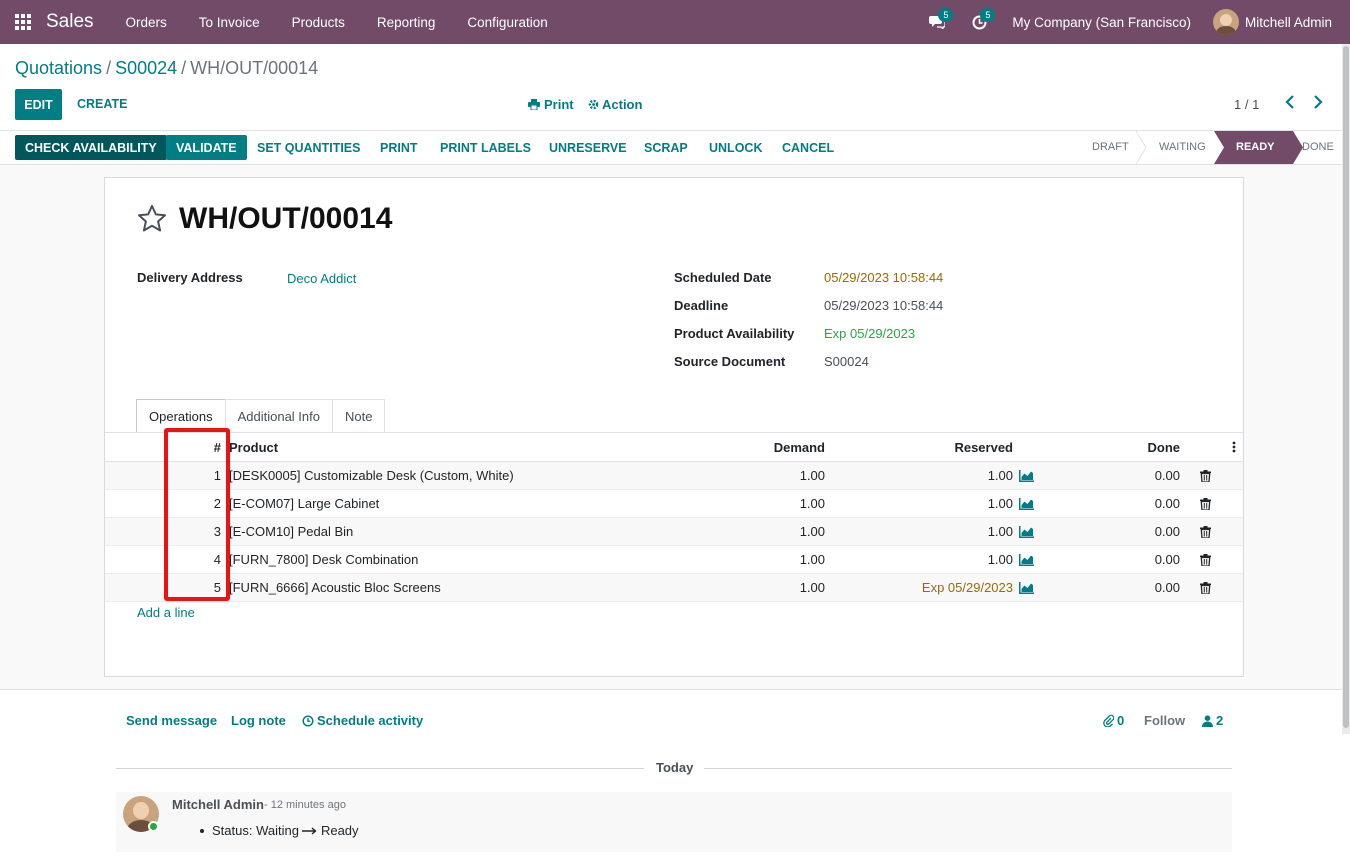 This screenshot has height=863, width=1350. What do you see at coordinates (146, 68) in the screenshot?
I see `breadcrumb-sale-order: S00024` at bounding box center [146, 68].